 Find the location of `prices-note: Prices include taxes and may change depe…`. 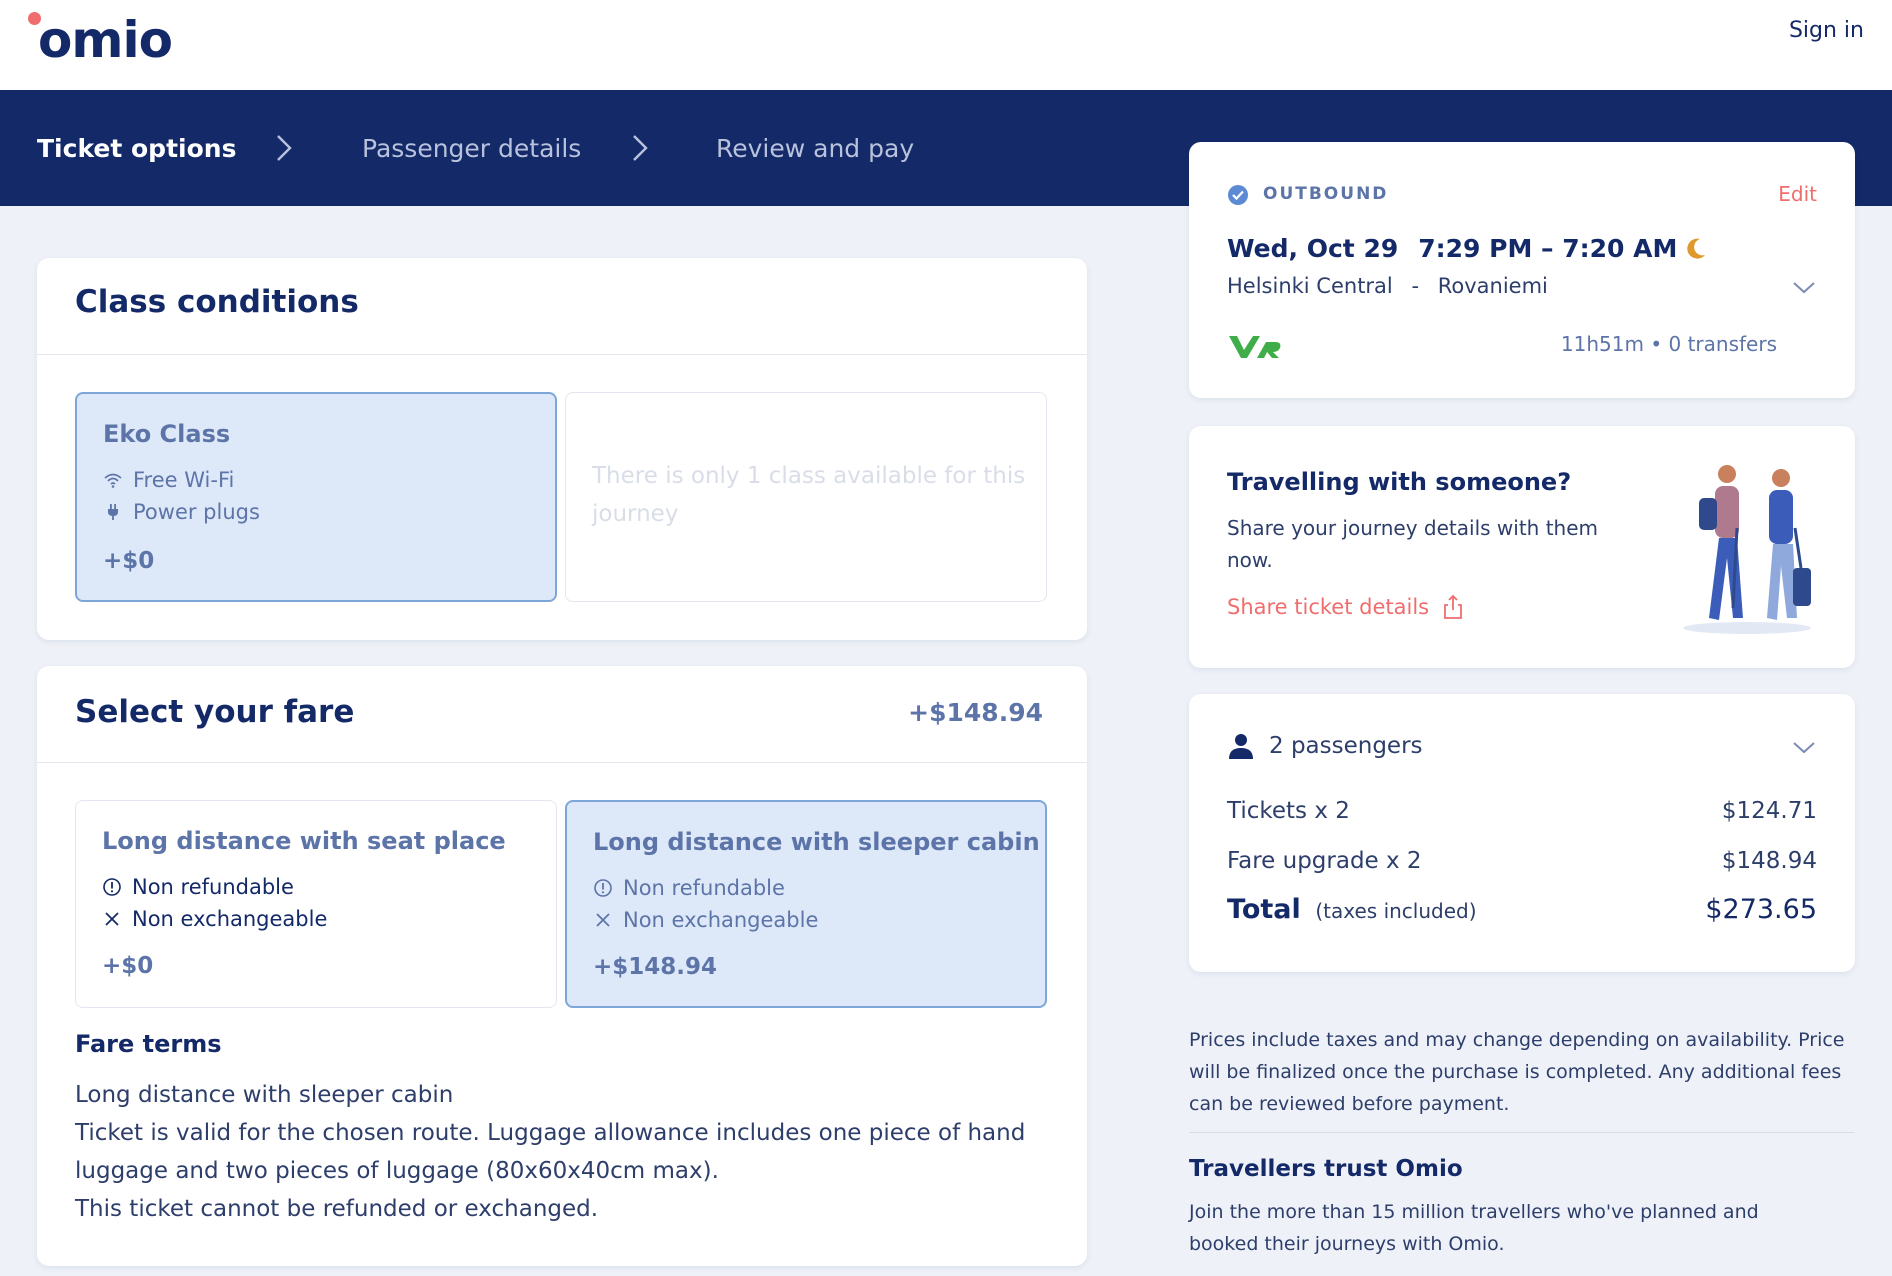

prices-note: Prices include taxes and may change depe… is located at coordinates (1517, 1072).